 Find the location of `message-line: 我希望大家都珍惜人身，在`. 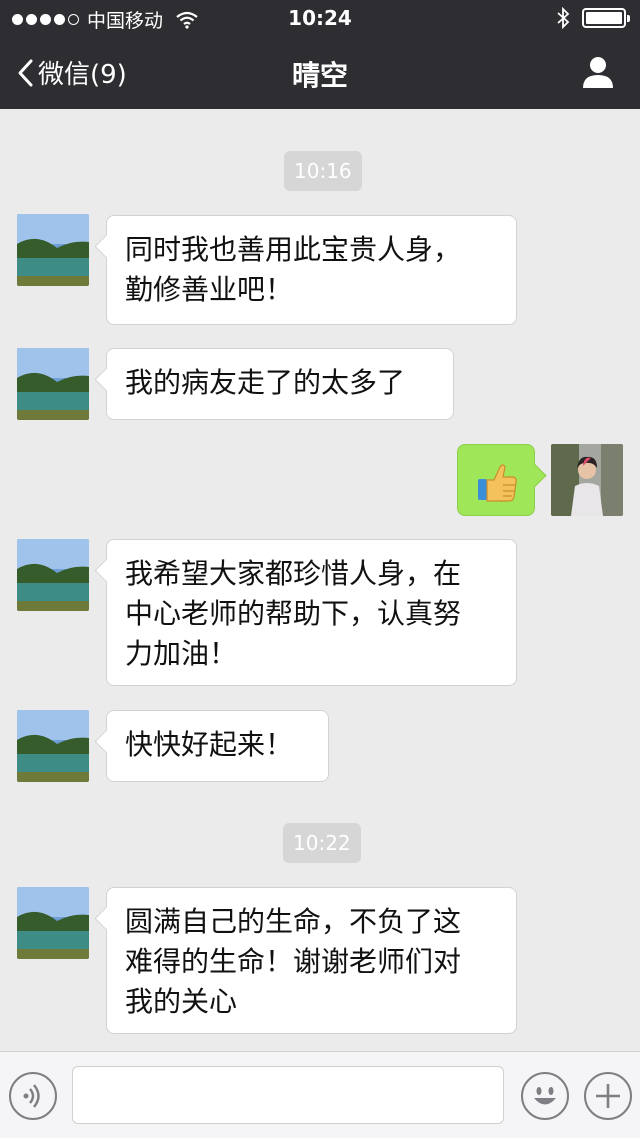

message-line: 我希望大家都珍惜人身，在 is located at coordinates (293, 573).